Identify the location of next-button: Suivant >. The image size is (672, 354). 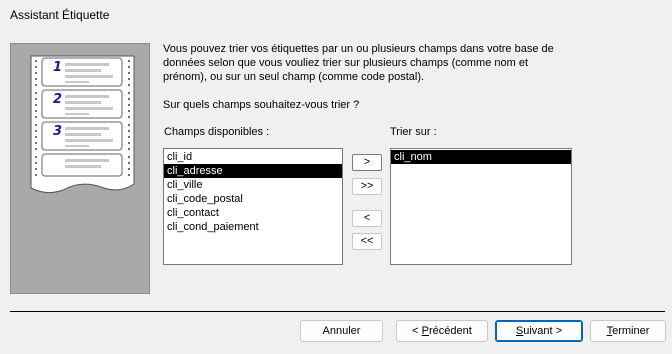
(539, 331).